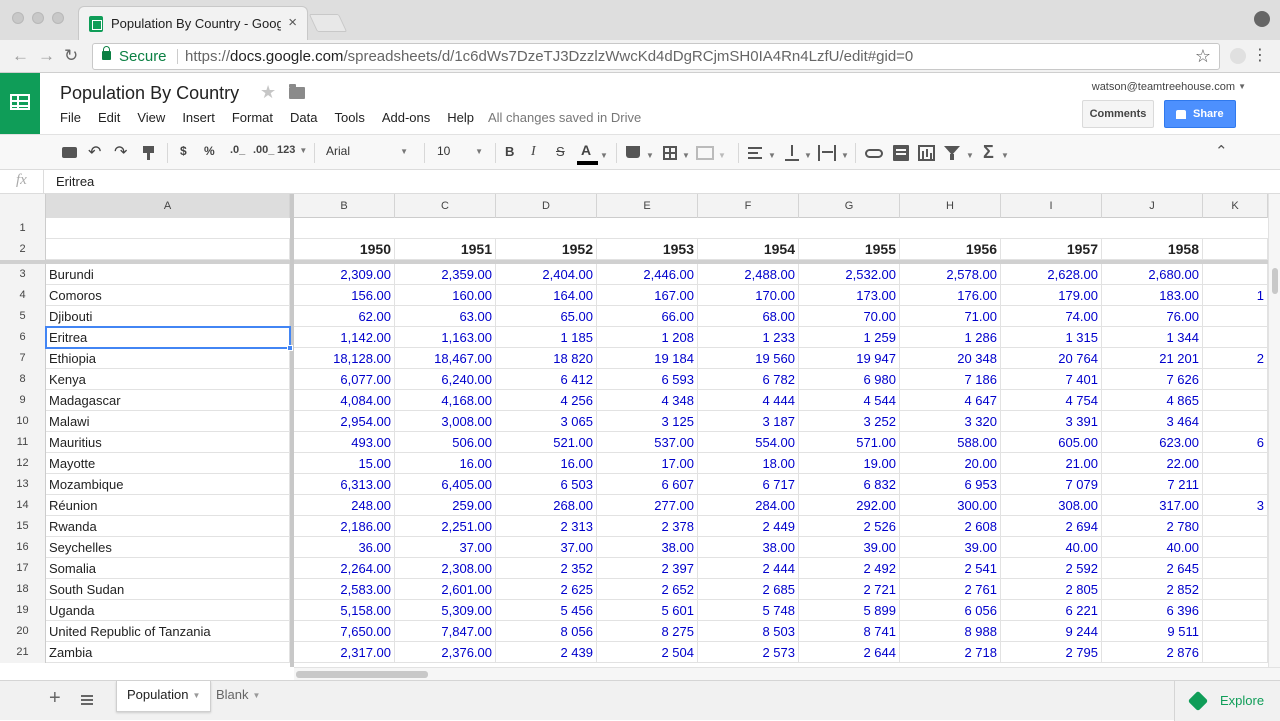 Image resolution: width=1280 pixels, height=721 pixels. I want to click on row-header: 20, so click(23, 631).